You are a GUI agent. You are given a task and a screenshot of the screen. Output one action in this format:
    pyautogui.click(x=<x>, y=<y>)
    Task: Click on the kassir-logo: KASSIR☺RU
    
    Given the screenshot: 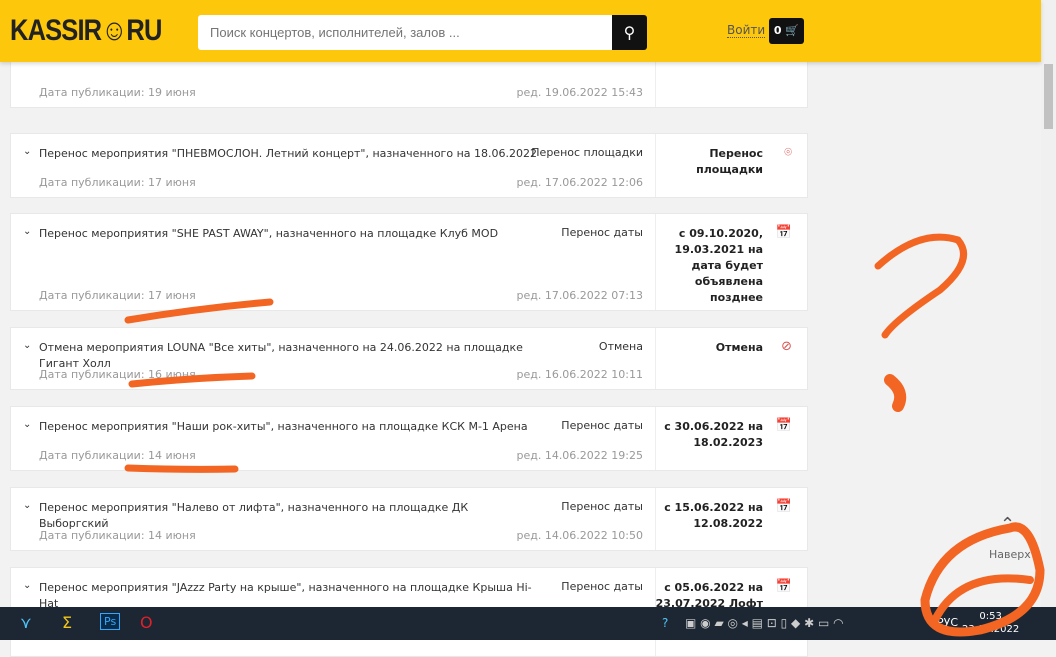 What is the action you would take?
    pyautogui.click(x=86, y=31)
    